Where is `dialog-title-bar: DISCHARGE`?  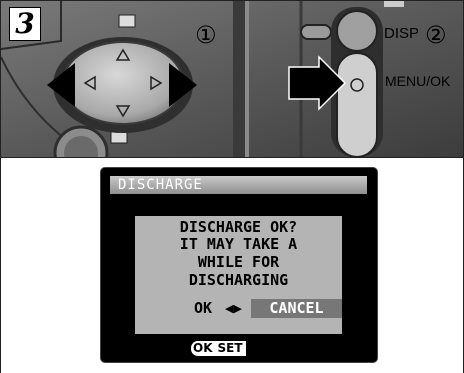 dialog-title-bar: DISCHARGE is located at coordinates (238, 185).